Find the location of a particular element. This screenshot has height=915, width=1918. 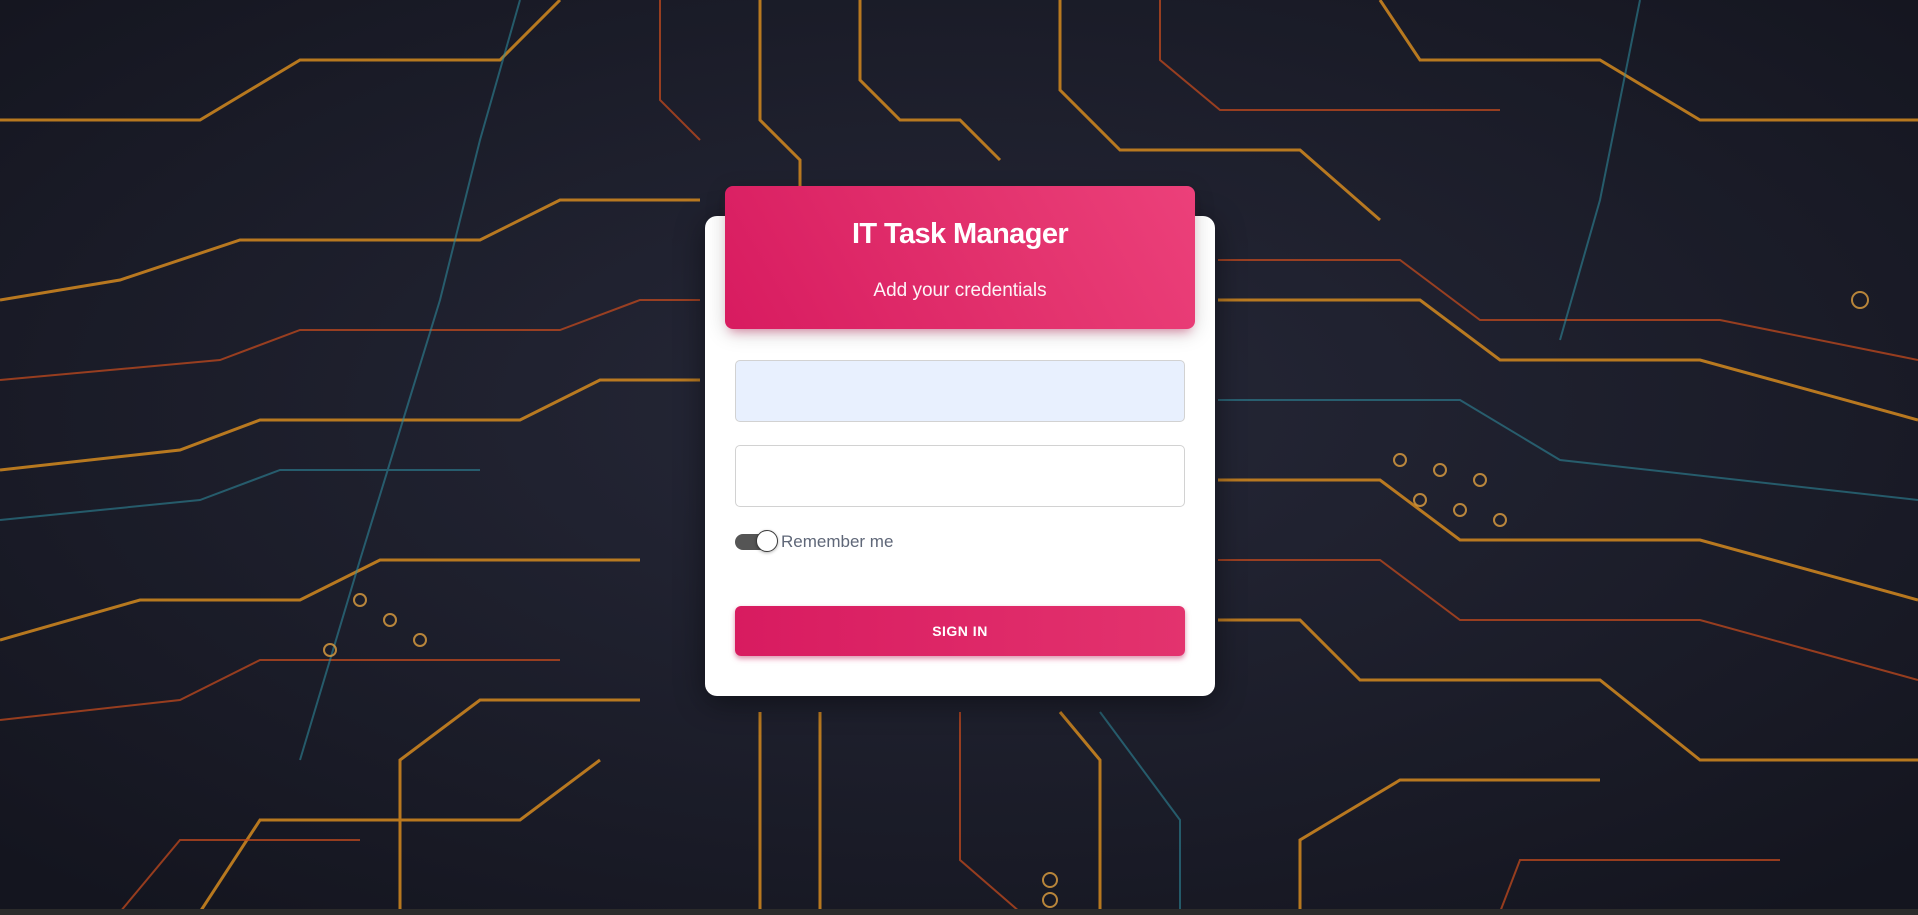

remember-me-label: Remember me is located at coordinates (837, 542).